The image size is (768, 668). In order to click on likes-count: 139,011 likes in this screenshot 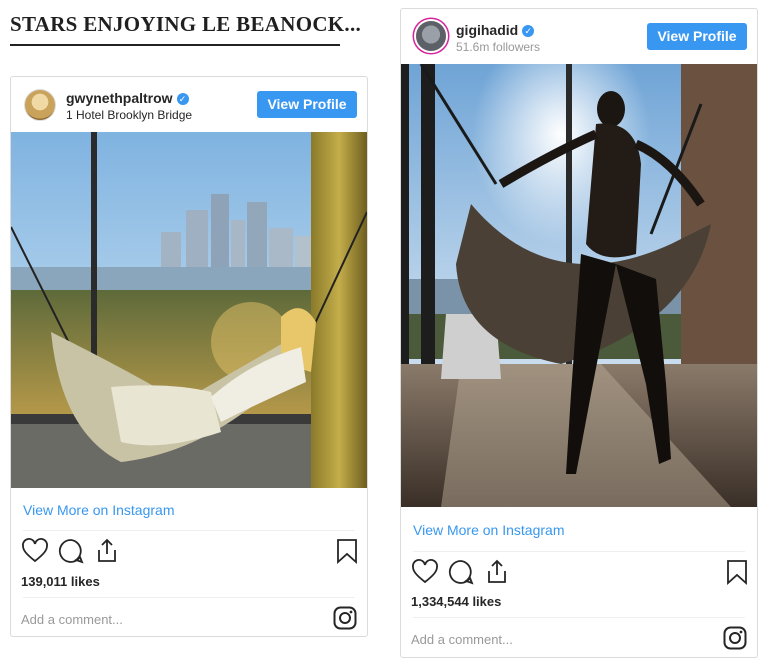, I will do `click(60, 581)`.